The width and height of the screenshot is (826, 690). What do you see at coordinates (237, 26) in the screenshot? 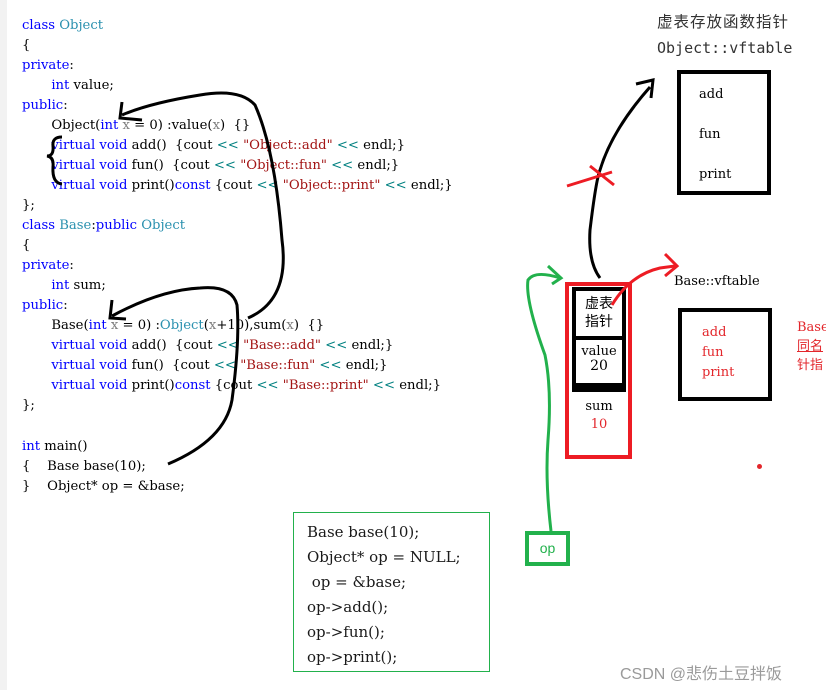
I see `code-line: class Object` at bounding box center [237, 26].